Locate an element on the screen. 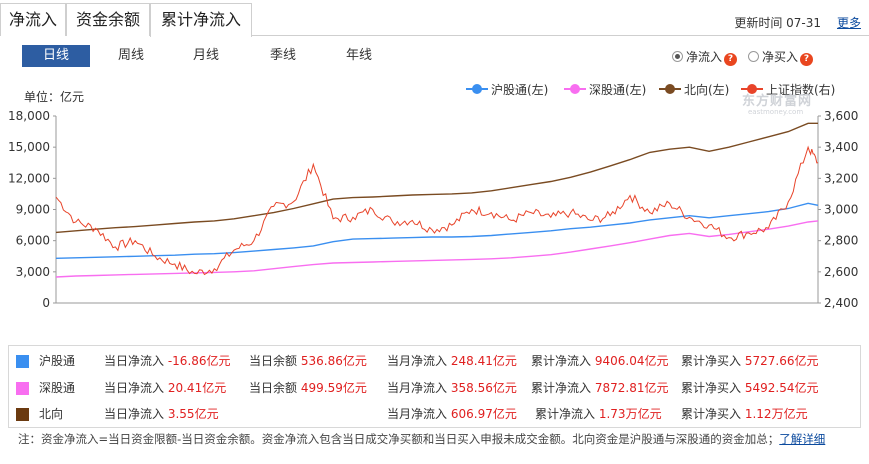  table-cell: 累计净流入 9406.04亿元 is located at coordinates (600, 361).